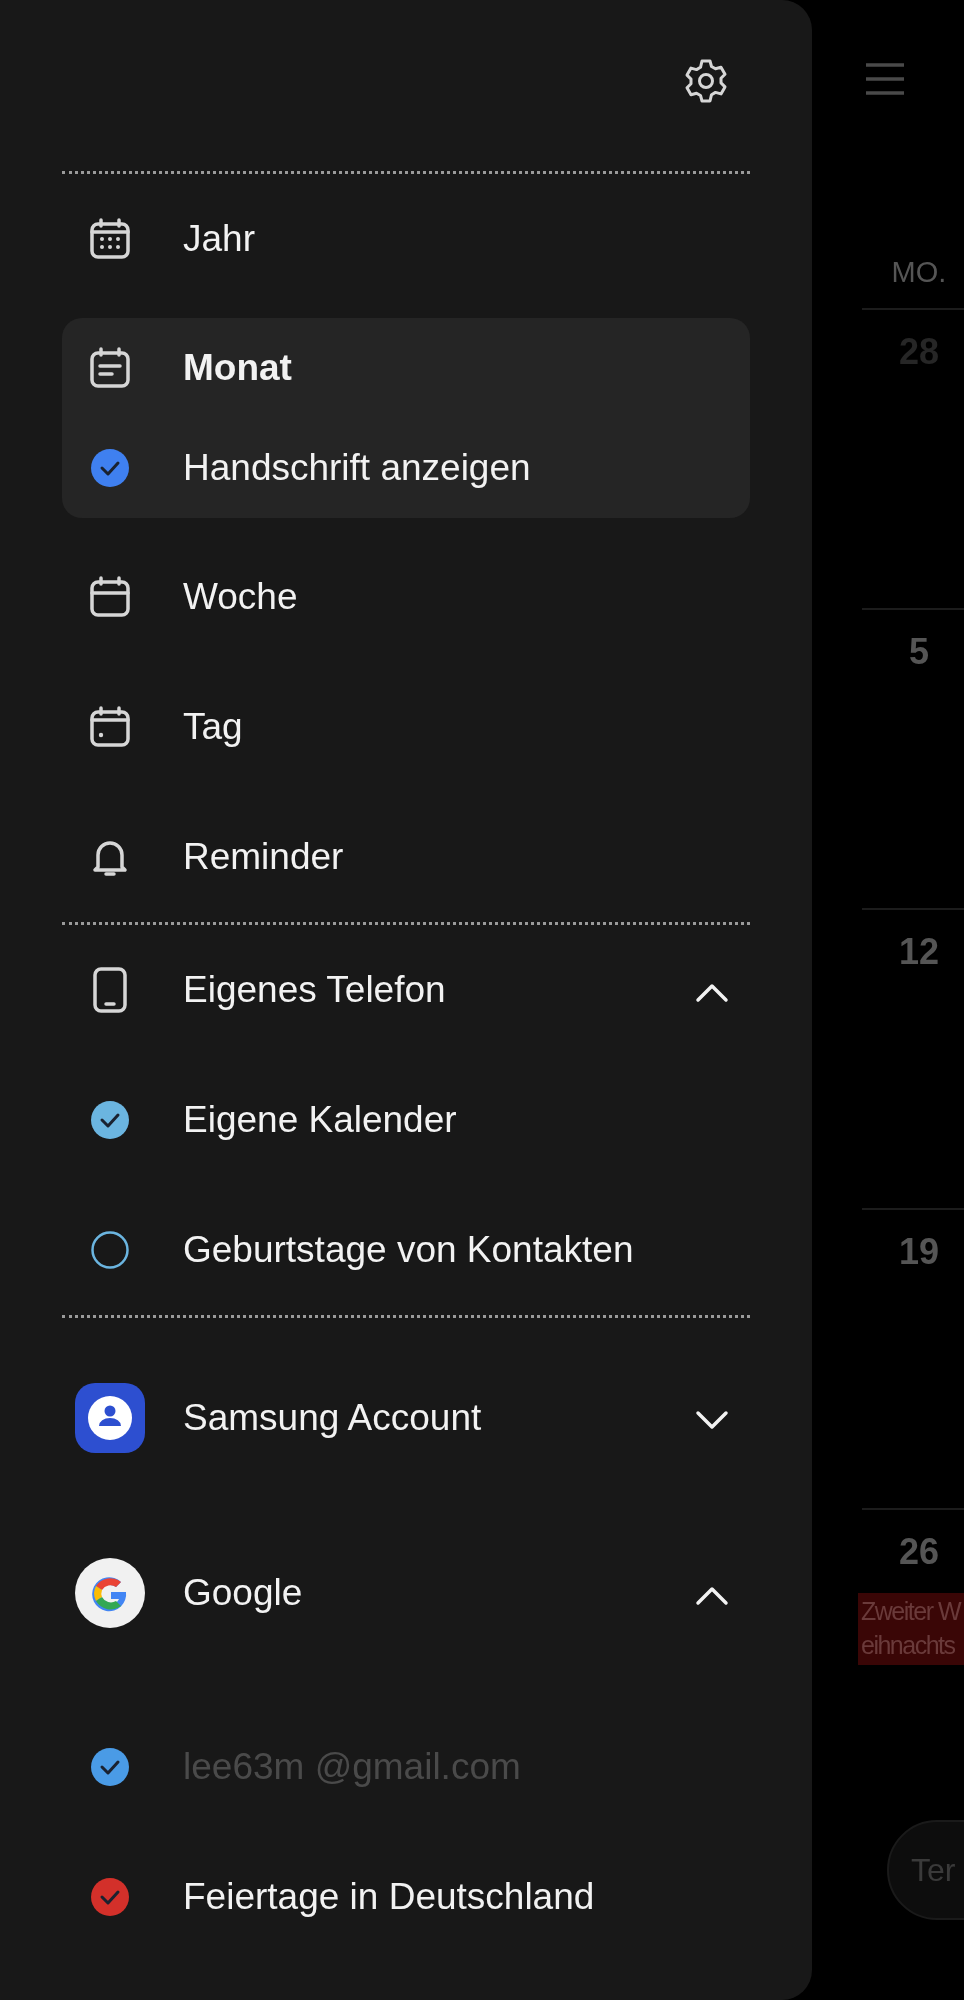 Image resolution: width=964 pixels, height=2000 pixels. Describe the element at coordinates (357, 468) in the screenshot. I see `option-label: Handschrift anzeigen` at that location.